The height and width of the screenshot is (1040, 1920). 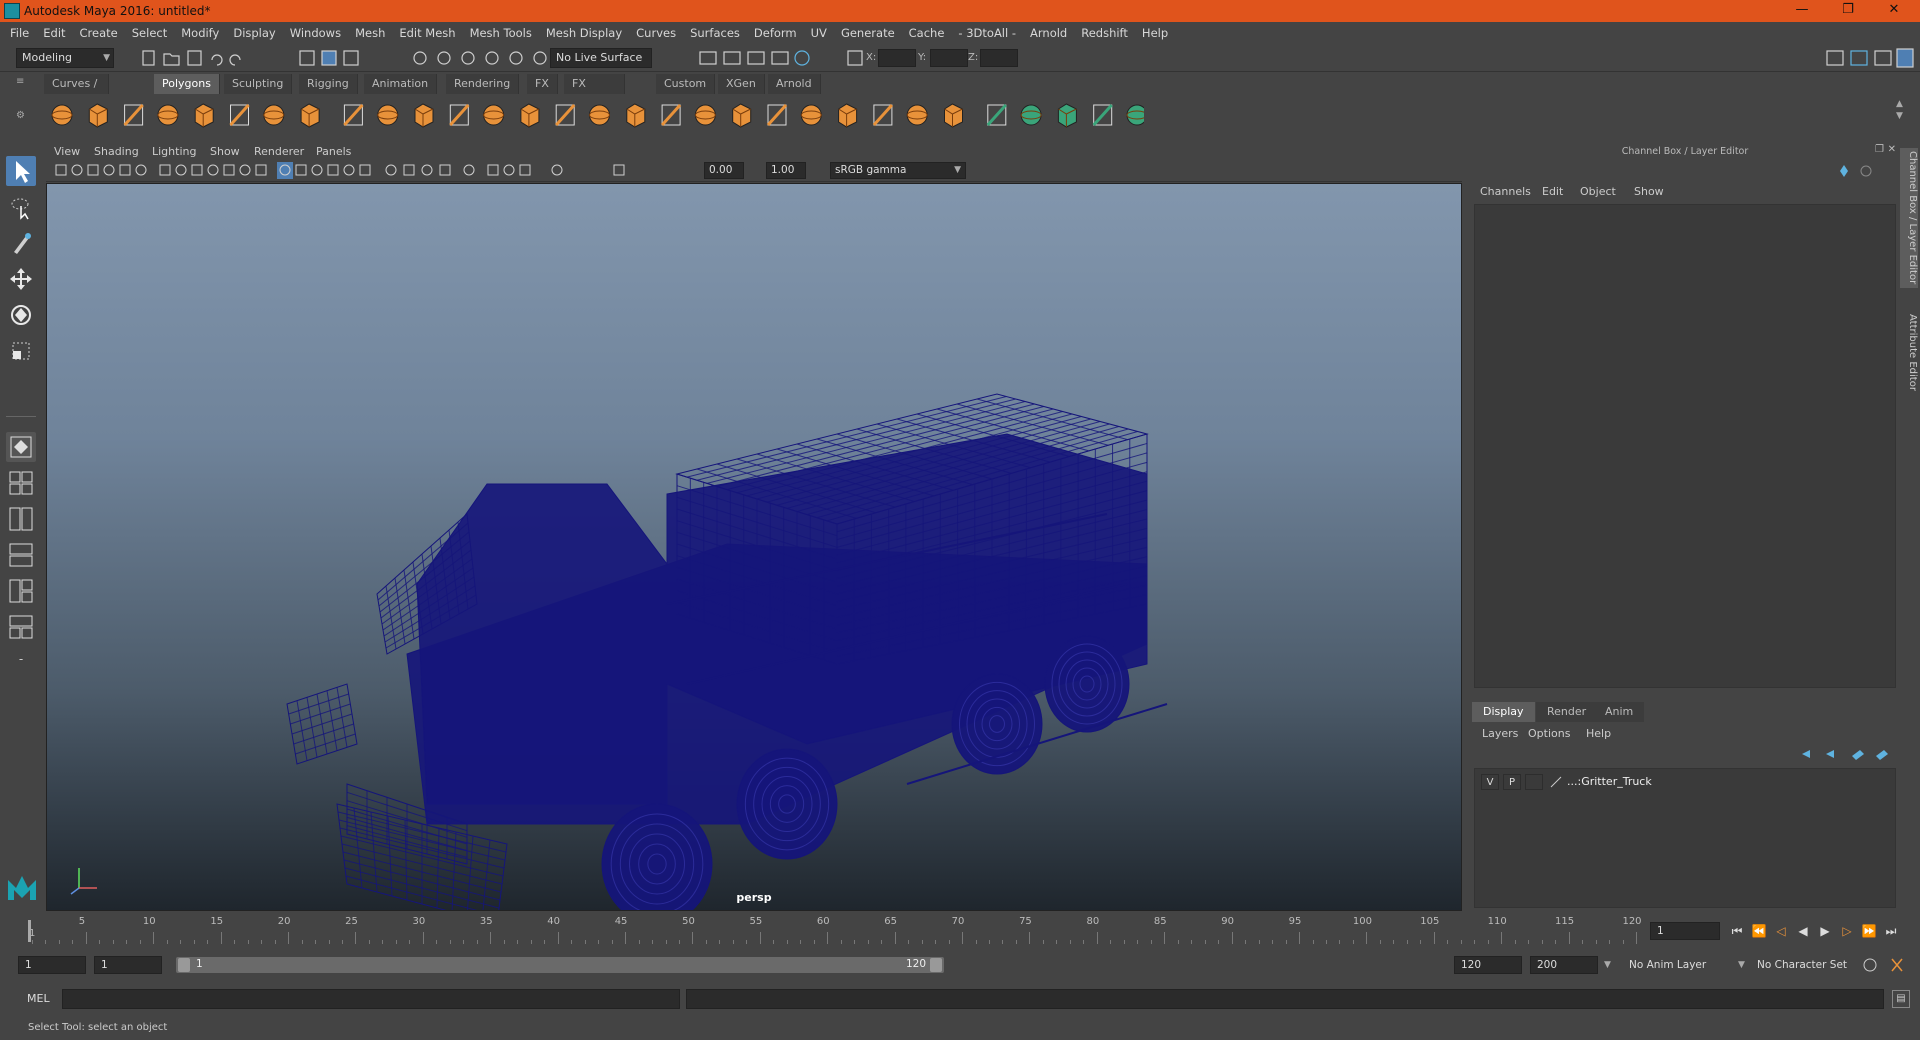 I want to click on cut-uv-icon, so click(x=1135, y=115).